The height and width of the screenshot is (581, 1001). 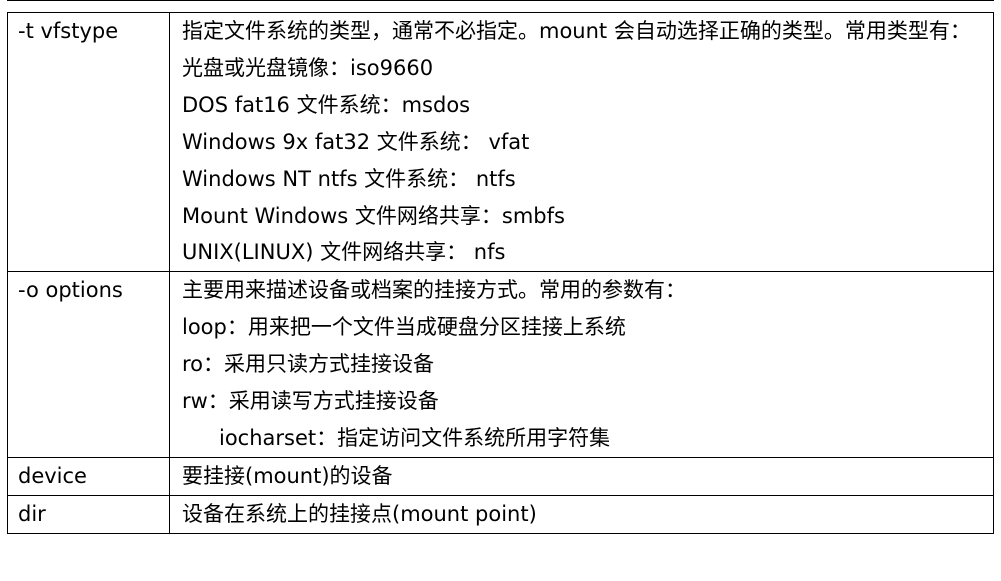 I want to click on description-line: 设备在系统上的挂接点(mount point), so click(x=359, y=513).